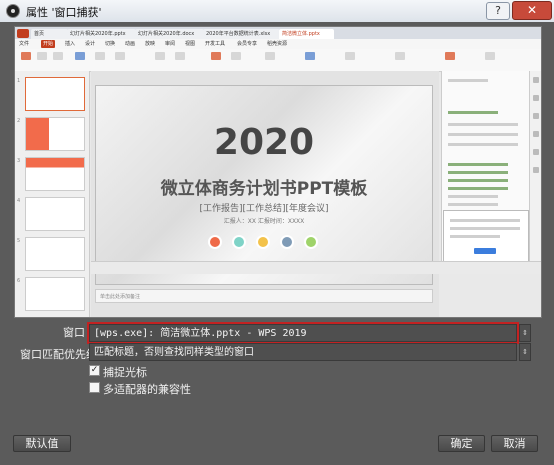 The image size is (554, 465). Describe the element at coordinates (48, 44) in the screenshot. I see `wps-menu-item: 开始` at that location.